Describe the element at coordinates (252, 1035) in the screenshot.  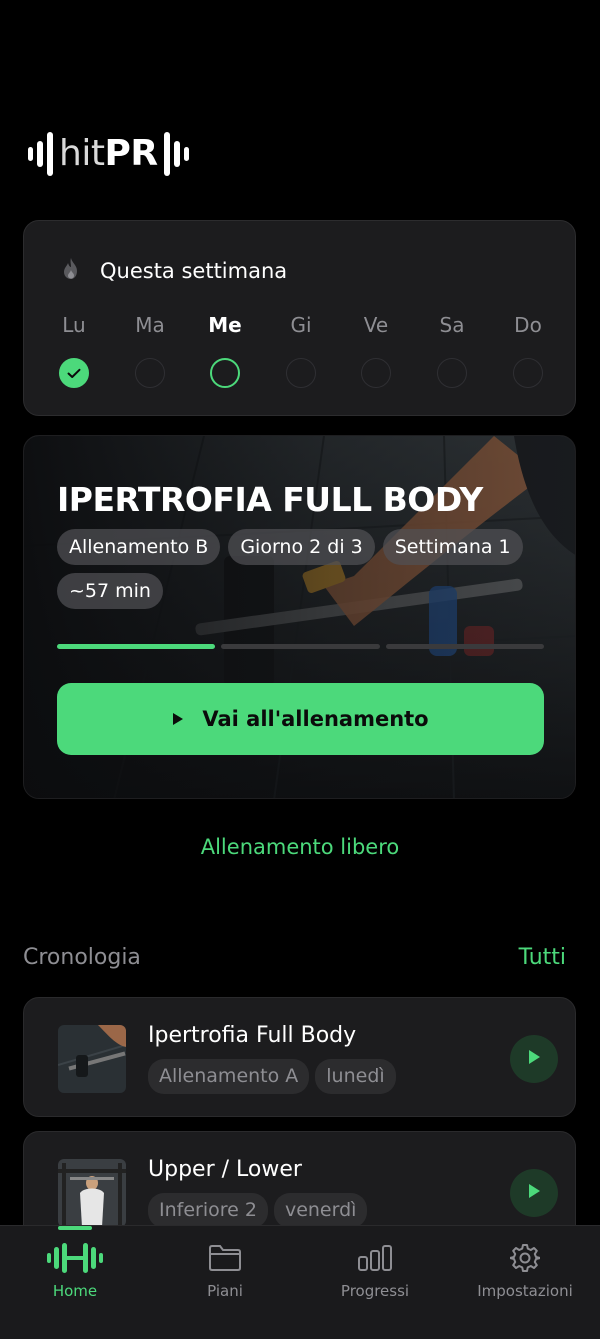
I see `history-item-name: Ipertrofia Full Body` at that location.